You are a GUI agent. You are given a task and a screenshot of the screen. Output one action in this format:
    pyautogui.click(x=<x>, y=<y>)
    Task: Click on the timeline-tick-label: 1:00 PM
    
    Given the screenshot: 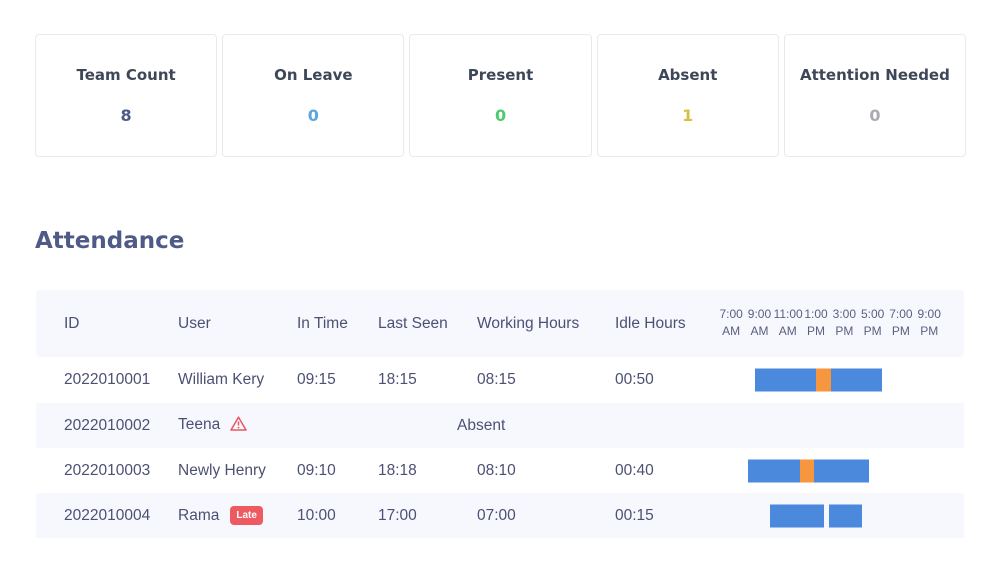 What is the action you would take?
    pyautogui.click(x=816, y=322)
    